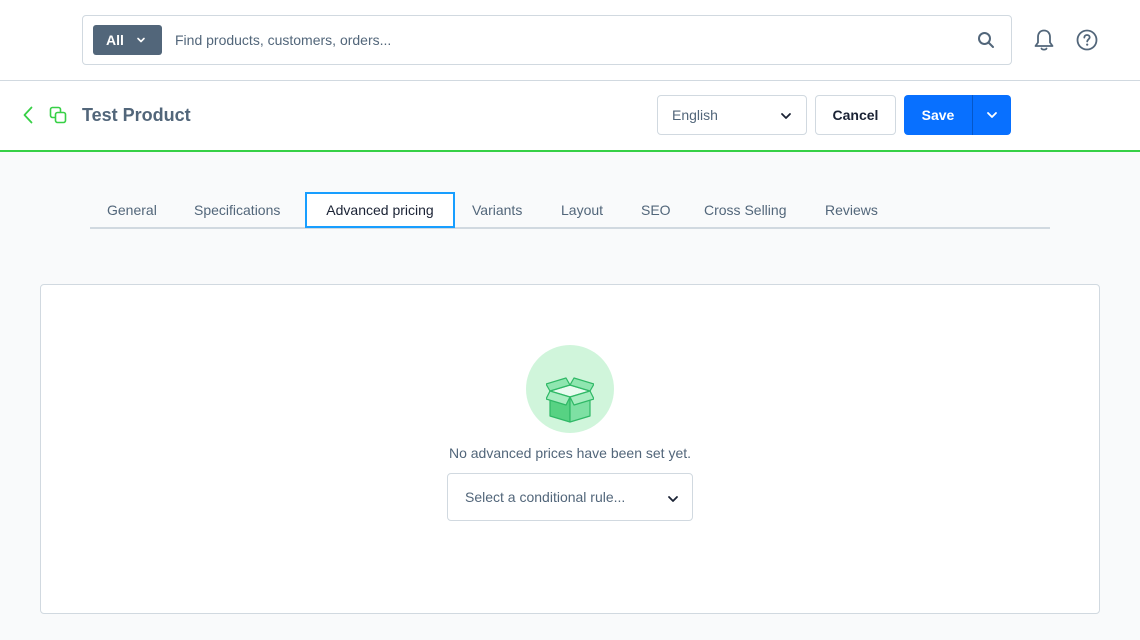  I want to click on variant-icon, so click(58, 115).